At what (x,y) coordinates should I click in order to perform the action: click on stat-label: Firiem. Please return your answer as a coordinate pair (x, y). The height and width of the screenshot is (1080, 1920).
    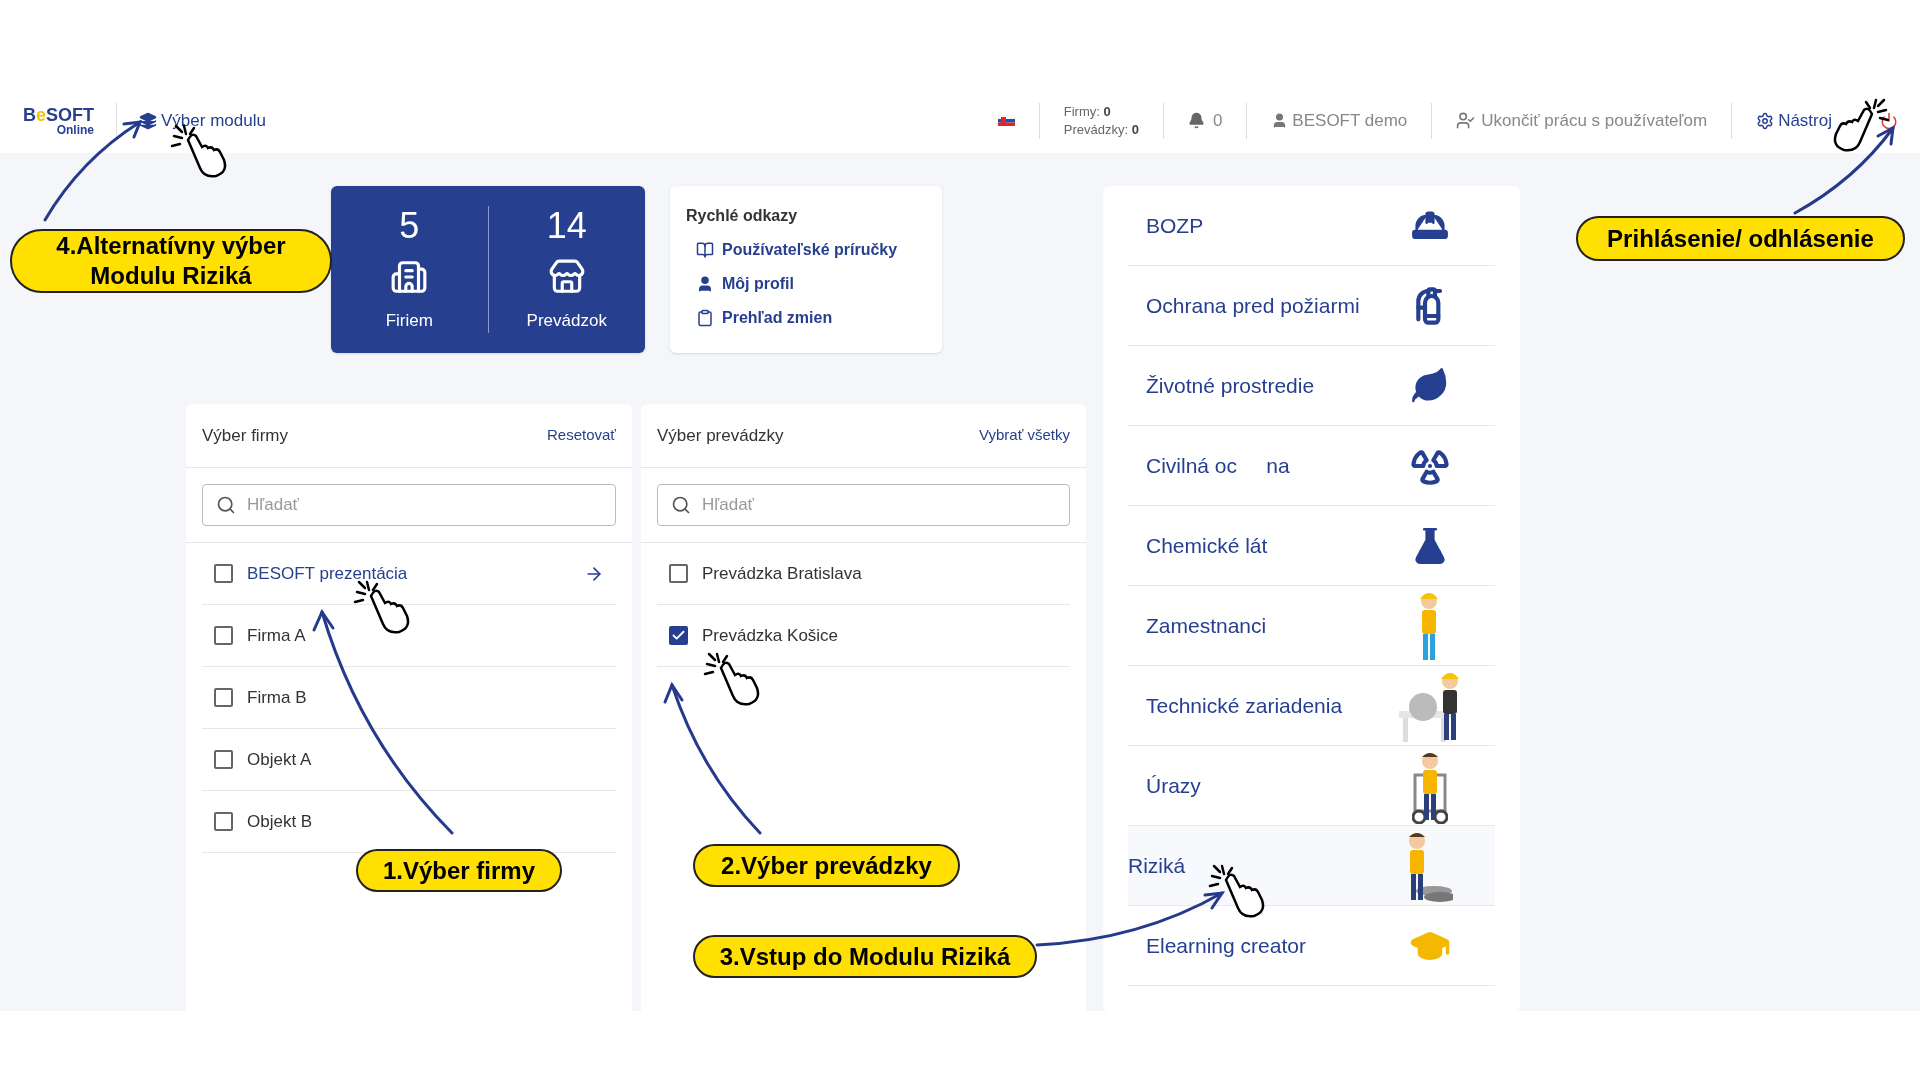
    Looking at the image, I should click on (409, 320).